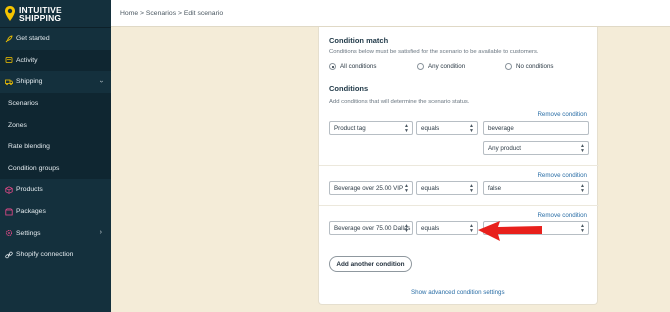 This screenshot has height=312, width=670. Describe the element at coordinates (505, 148) in the screenshot. I see `select-value: Any product` at that location.